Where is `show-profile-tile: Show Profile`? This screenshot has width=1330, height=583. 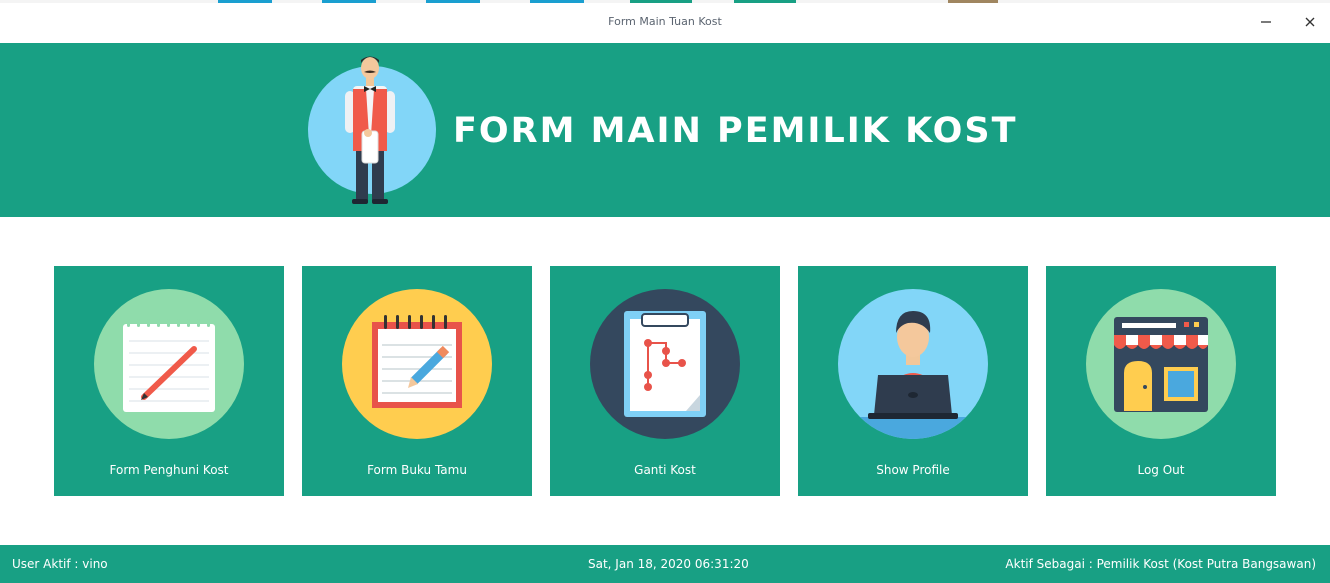
show-profile-tile: Show Profile is located at coordinates (913, 381).